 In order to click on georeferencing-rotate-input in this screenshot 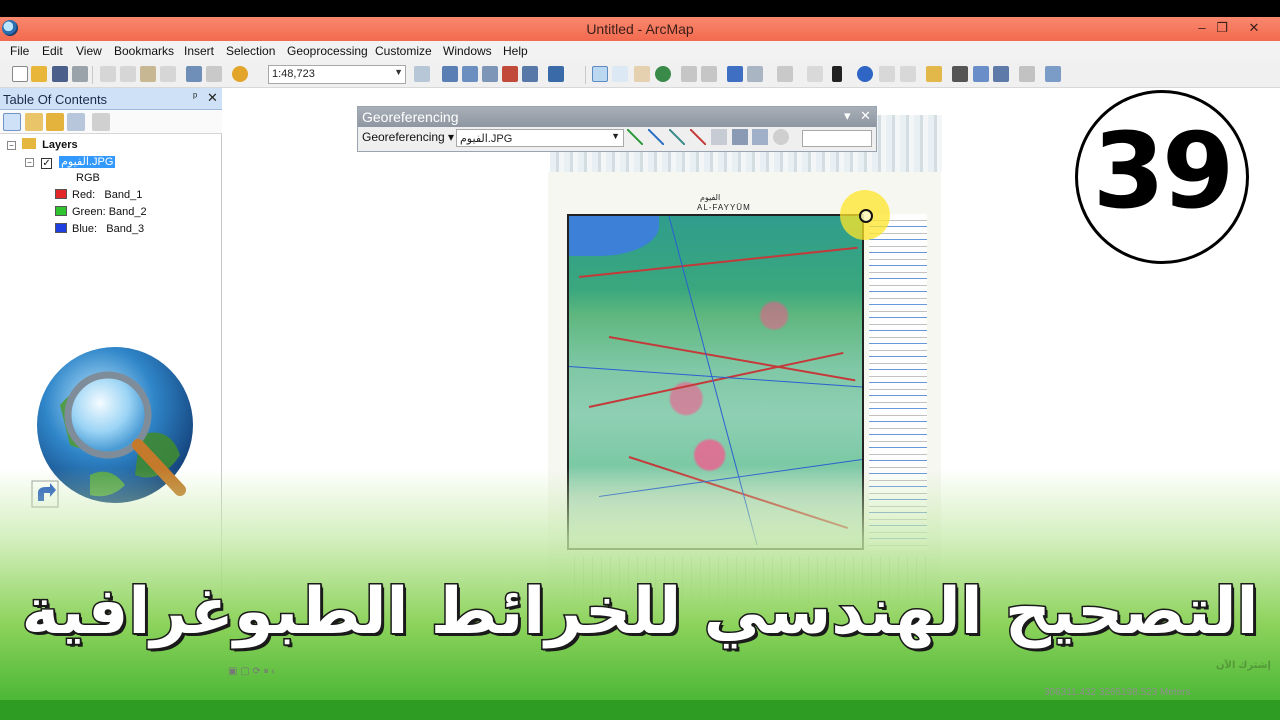, I will do `click(837, 138)`.